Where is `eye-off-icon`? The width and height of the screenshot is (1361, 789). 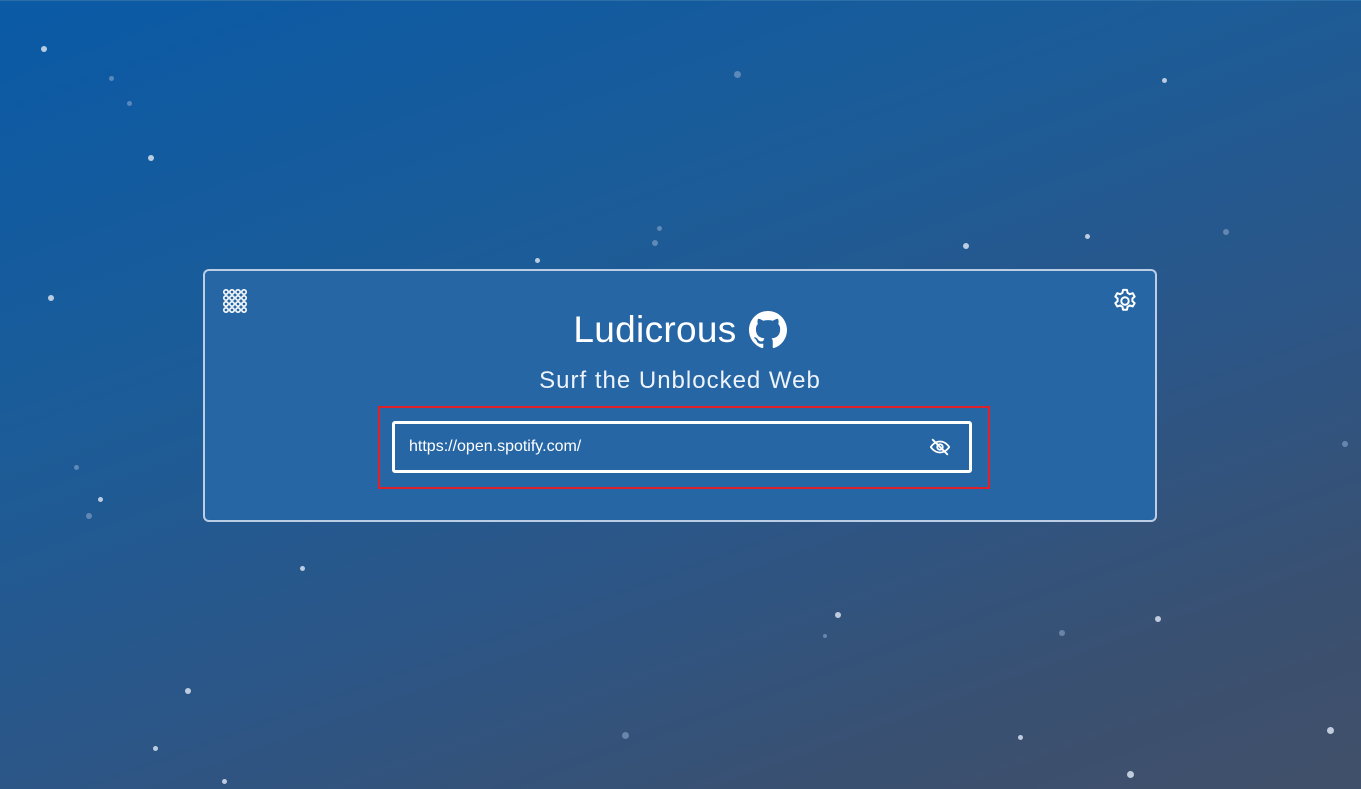
eye-off-icon is located at coordinates (940, 447).